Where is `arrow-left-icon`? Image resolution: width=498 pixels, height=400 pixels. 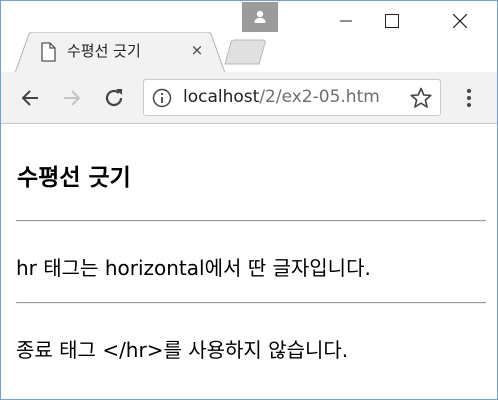
arrow-left-icon is located at coordinates (29, 98).